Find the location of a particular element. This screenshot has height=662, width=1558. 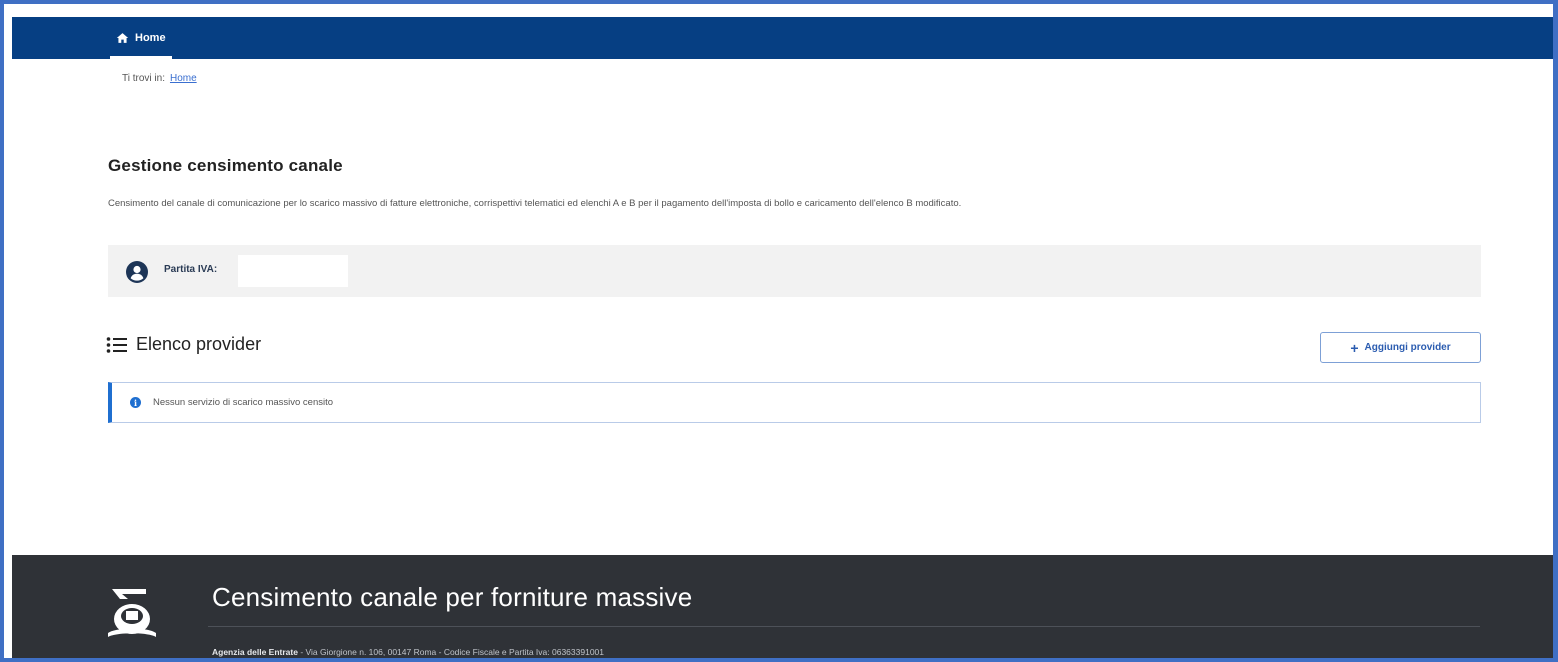

info-icon: i is located at coordinates (135, 402).